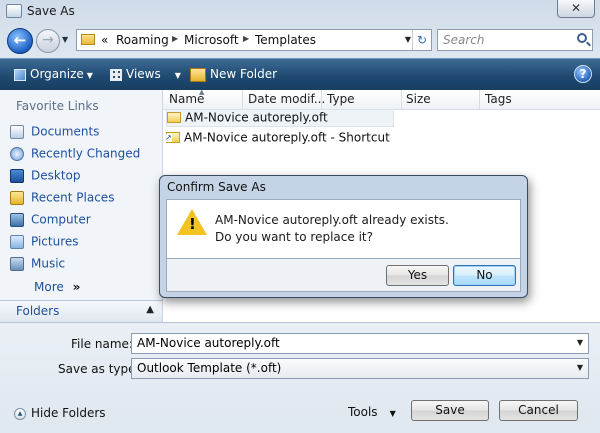 The width and height of the screenshot is (600, 433). What do you see at coordinates (104, 40) in the screenshot?
I see `breadcrumb-overflow: «` at bounding box center [104, 40].